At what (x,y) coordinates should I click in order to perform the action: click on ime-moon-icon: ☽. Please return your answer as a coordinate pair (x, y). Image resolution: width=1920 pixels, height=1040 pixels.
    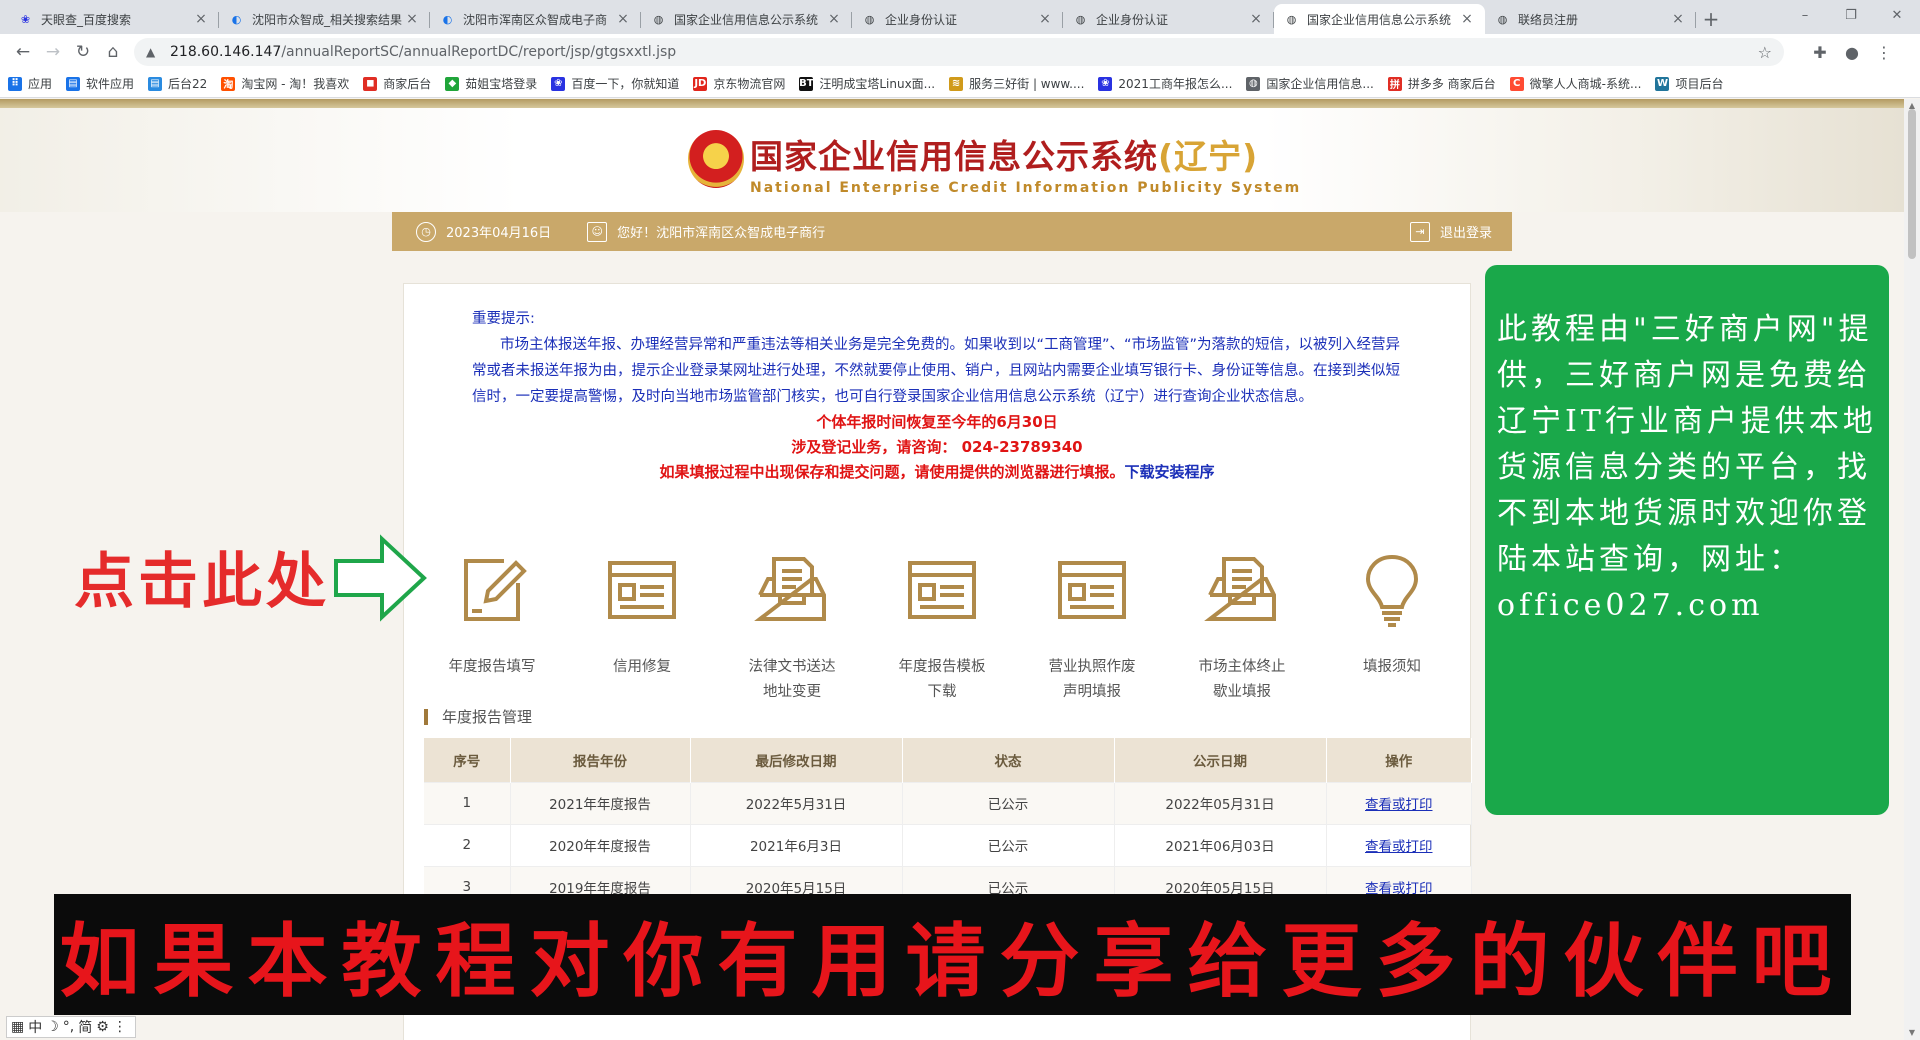
    Looking at the image, I should click on (52, 1027).